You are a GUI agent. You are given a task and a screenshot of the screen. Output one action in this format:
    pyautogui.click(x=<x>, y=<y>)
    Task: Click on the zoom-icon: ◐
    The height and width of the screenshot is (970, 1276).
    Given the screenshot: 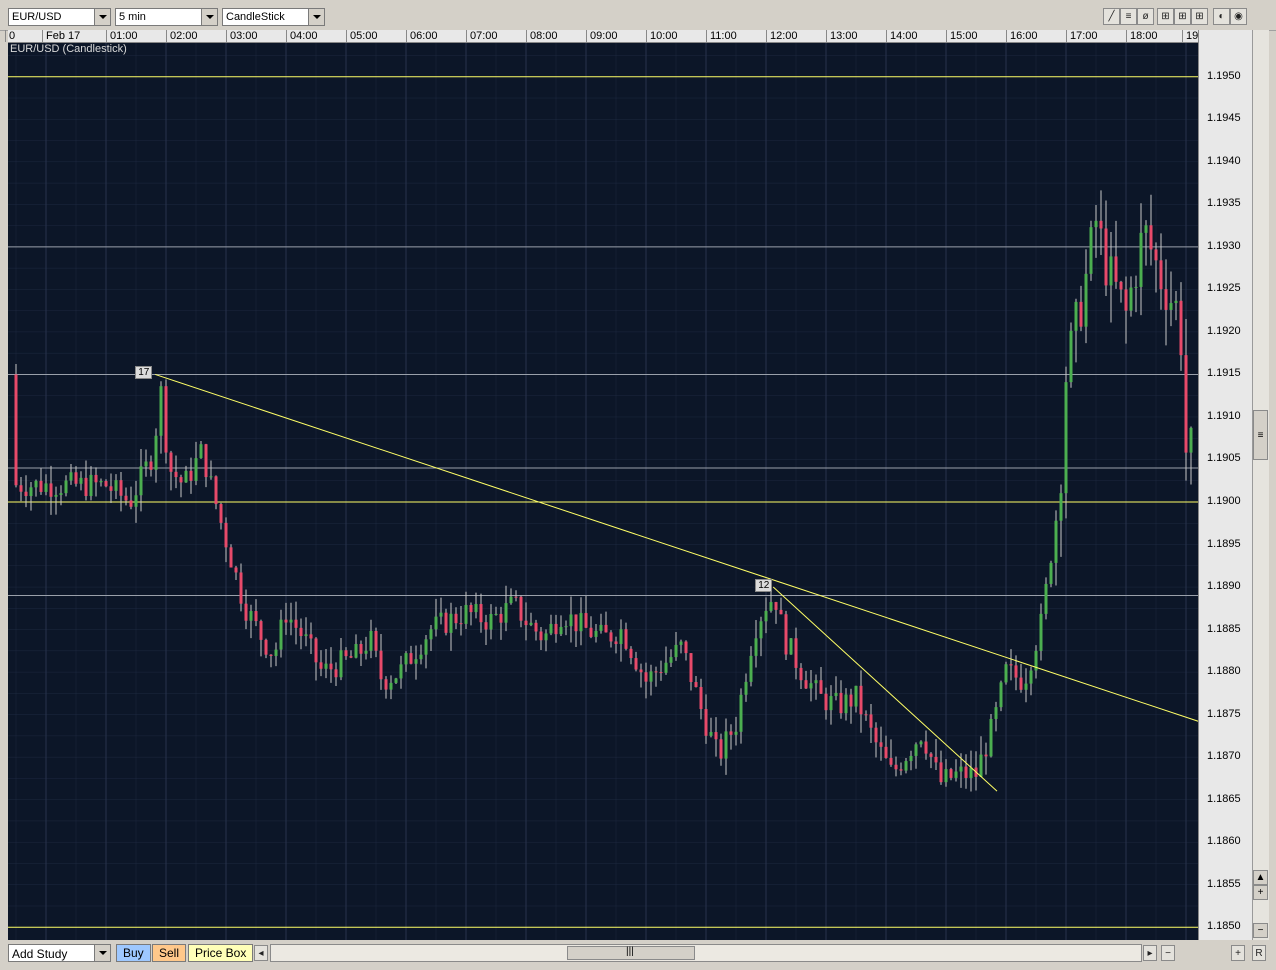 What is the action you would take?
    pyautogui.click(x=1221, y=16)
    